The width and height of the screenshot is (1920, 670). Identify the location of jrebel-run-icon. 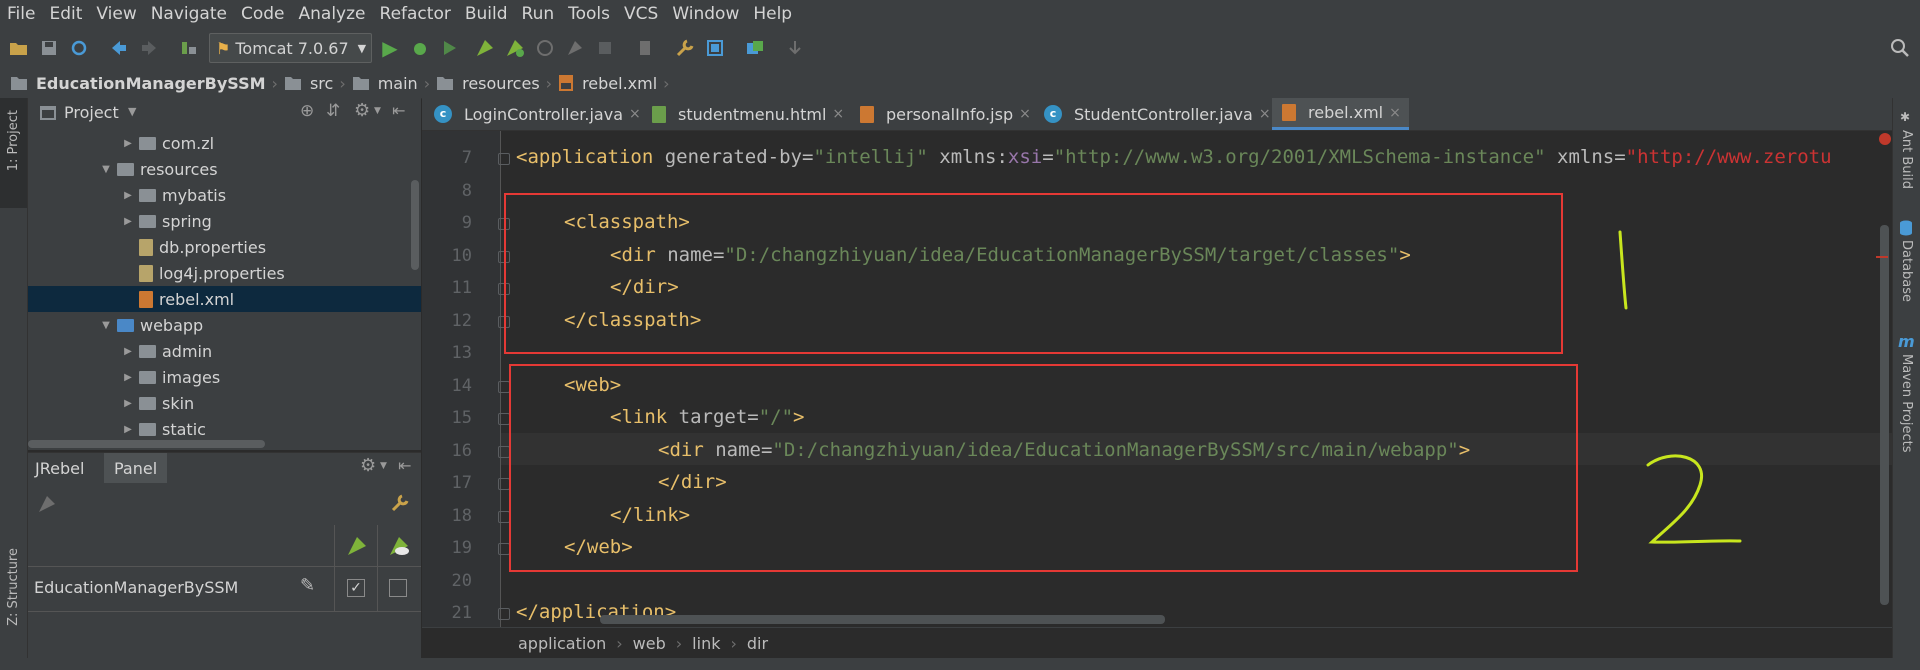
(485, 48).